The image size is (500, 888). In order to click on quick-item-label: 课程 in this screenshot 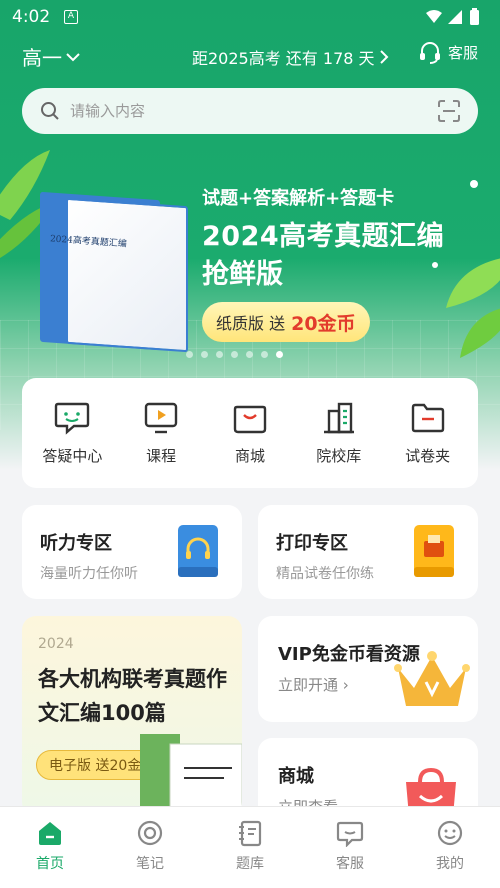, I will do `click(161, 455)`.